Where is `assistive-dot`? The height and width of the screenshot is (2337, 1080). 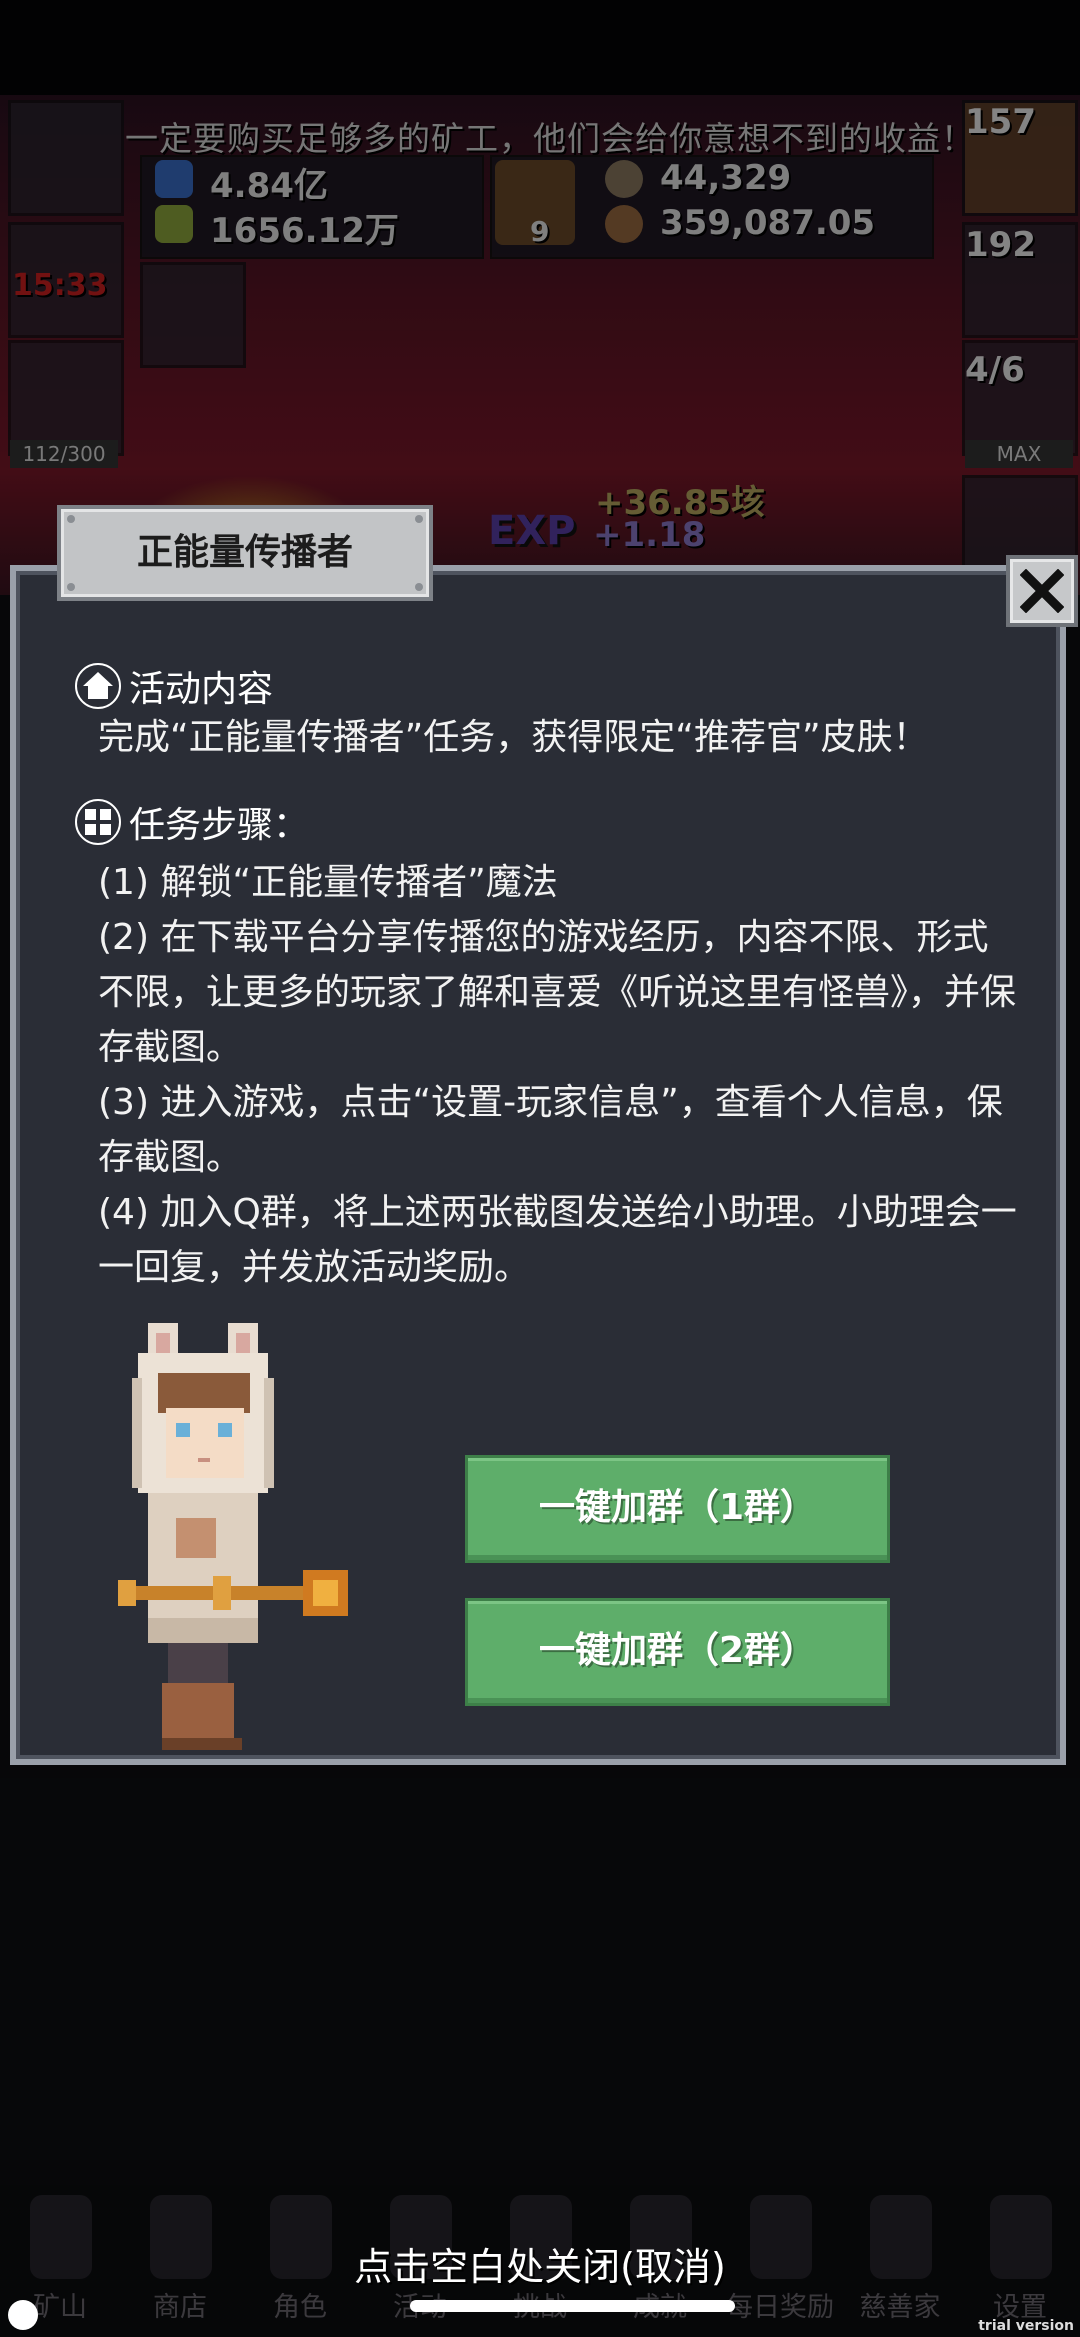
assistive-dot is located at coordinates (23, 2315).